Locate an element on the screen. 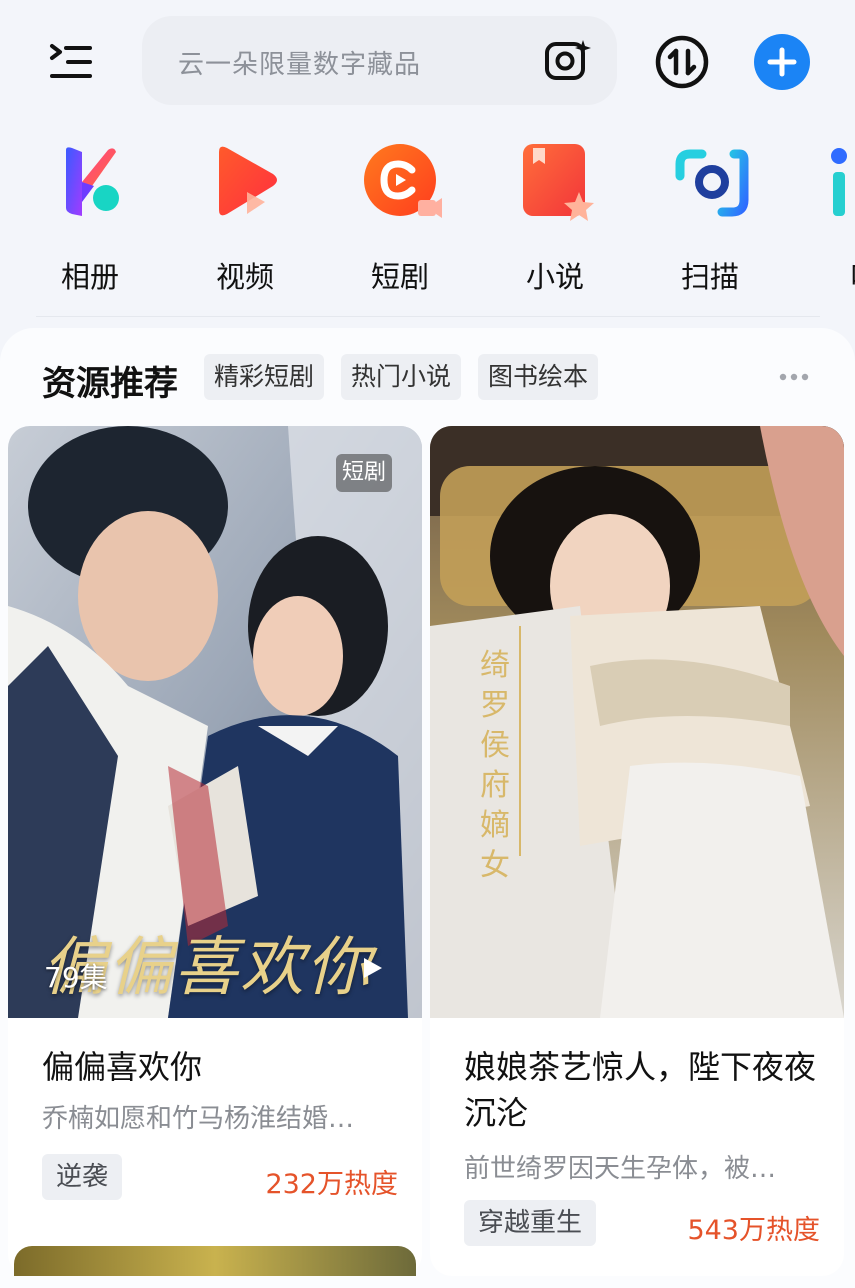 Image resolution: width=855 pixels, height=1288 pixels. listen-icon is located at coordinates (841, 182).